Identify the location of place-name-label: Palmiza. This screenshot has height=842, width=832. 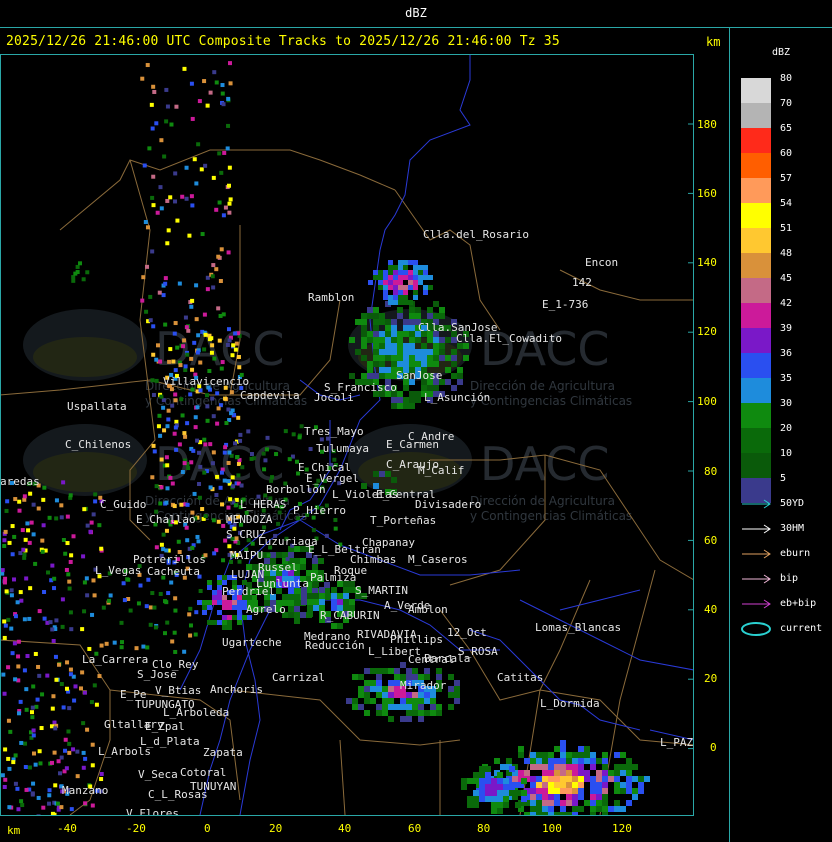
(333, 577).